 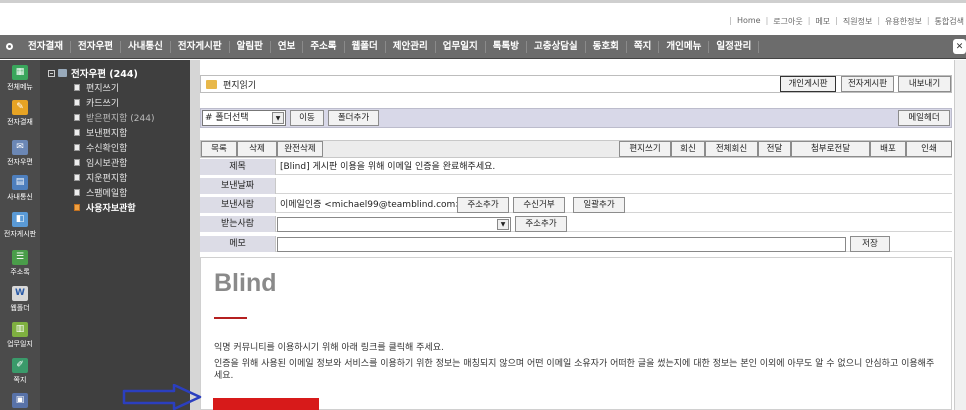 I want to click on sidebar-email: ✉ 전자우편, so click(x=20, y=153).